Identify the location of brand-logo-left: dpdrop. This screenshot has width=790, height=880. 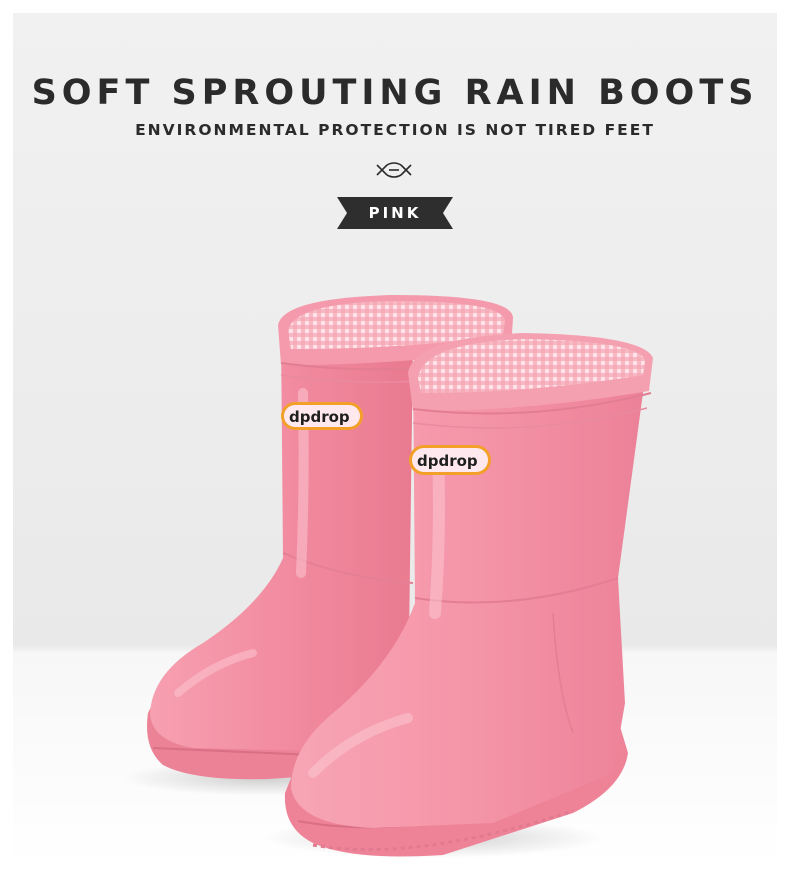
(322, 416).